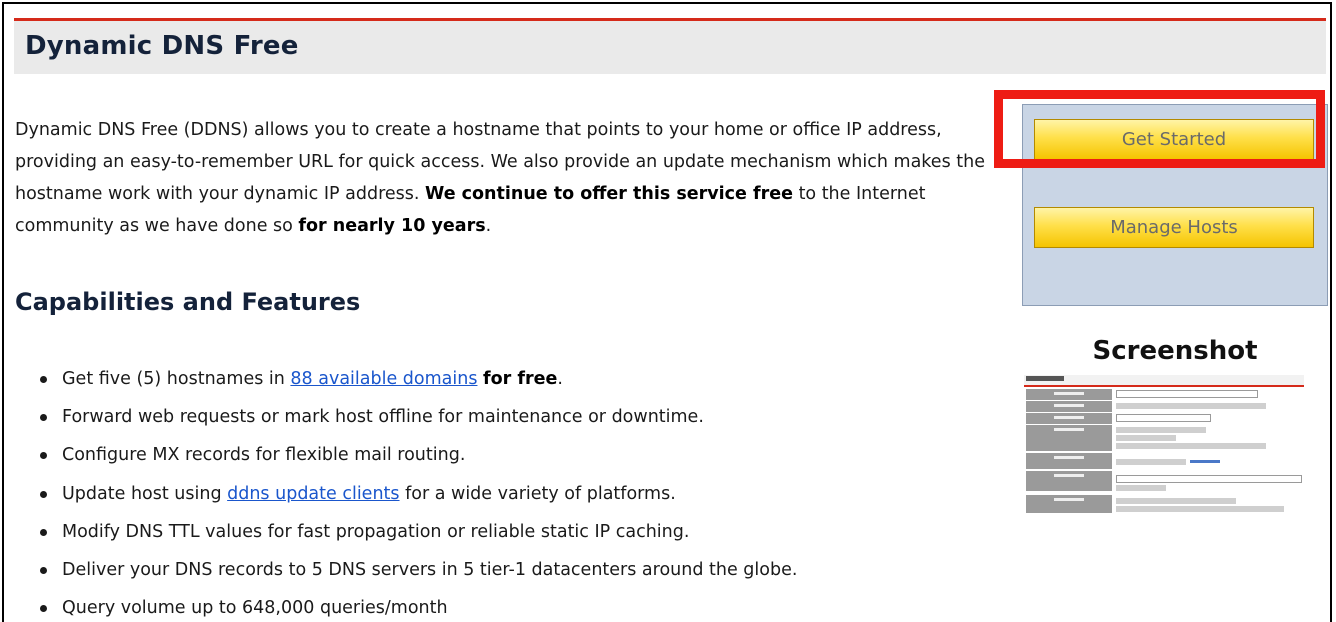 This screenshot has width=1336, height=622. I want to click on available-domains-link: 88 available domains, so click(383, 379).